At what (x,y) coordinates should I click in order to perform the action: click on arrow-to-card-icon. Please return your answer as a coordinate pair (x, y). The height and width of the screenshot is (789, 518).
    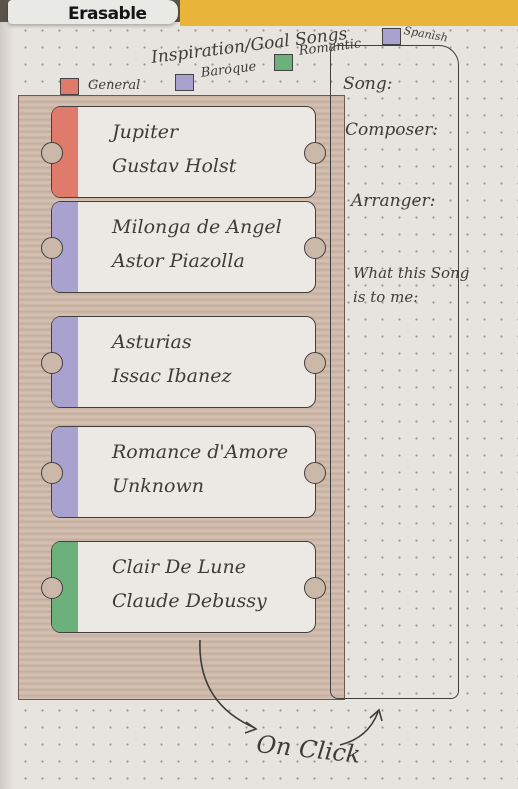
    Looking at the image, I should click on (227, 684).